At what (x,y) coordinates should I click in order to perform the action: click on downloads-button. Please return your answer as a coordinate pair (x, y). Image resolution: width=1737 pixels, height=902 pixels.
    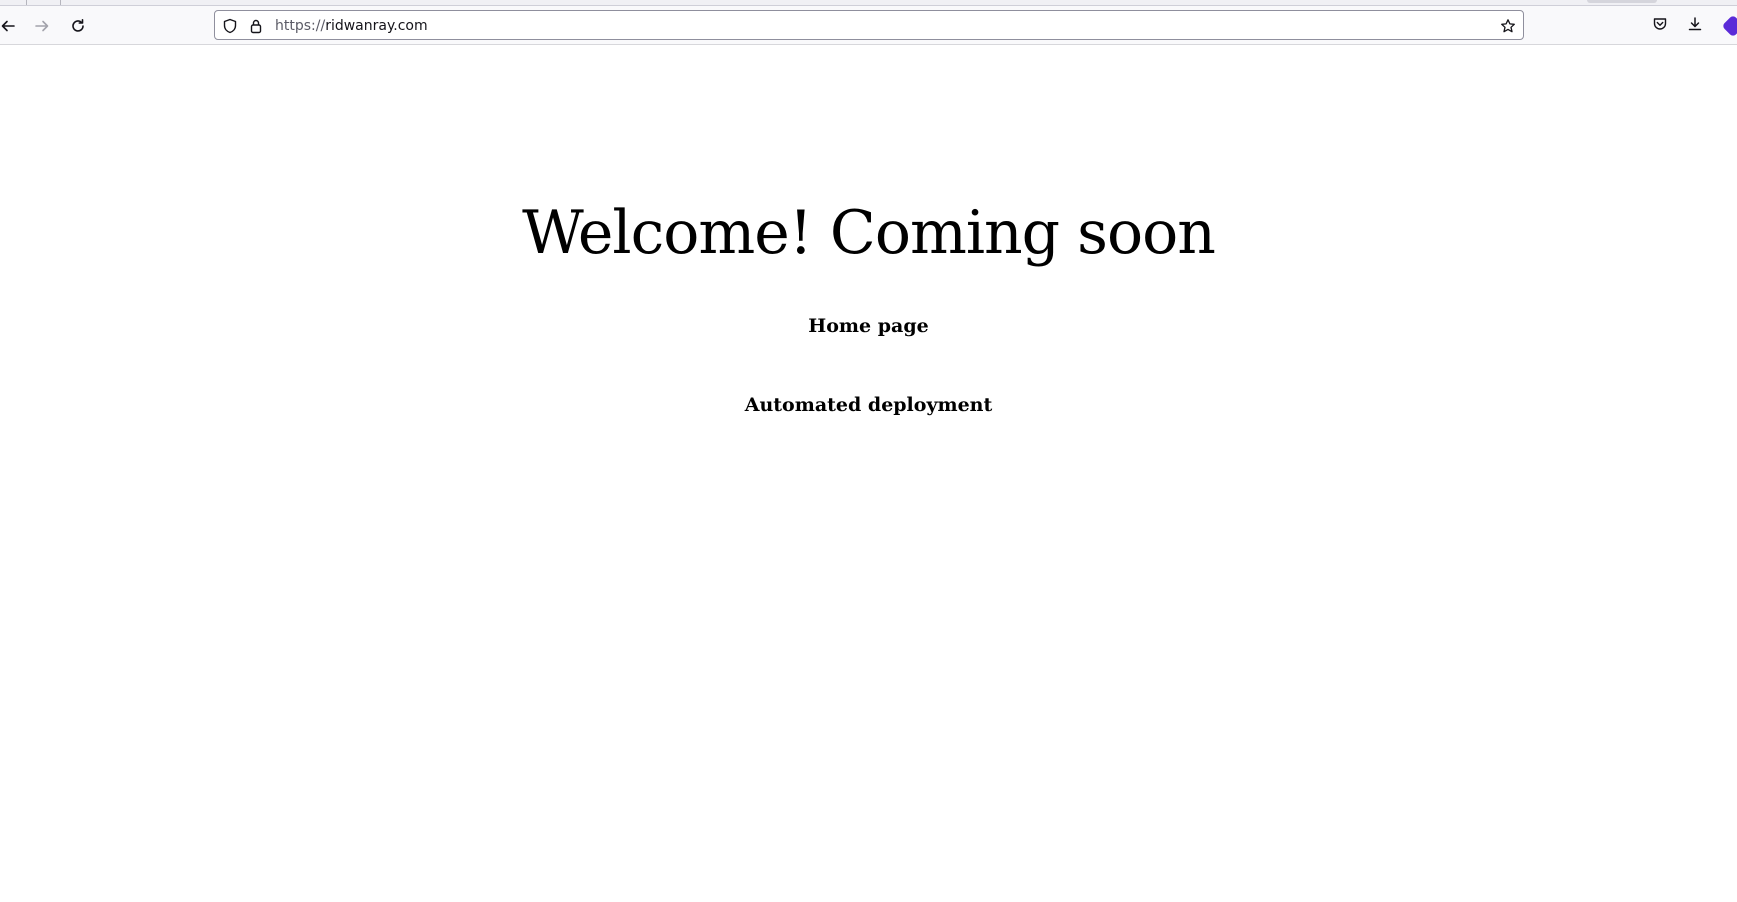
    Looking at the image, I should click on (1695, 26).